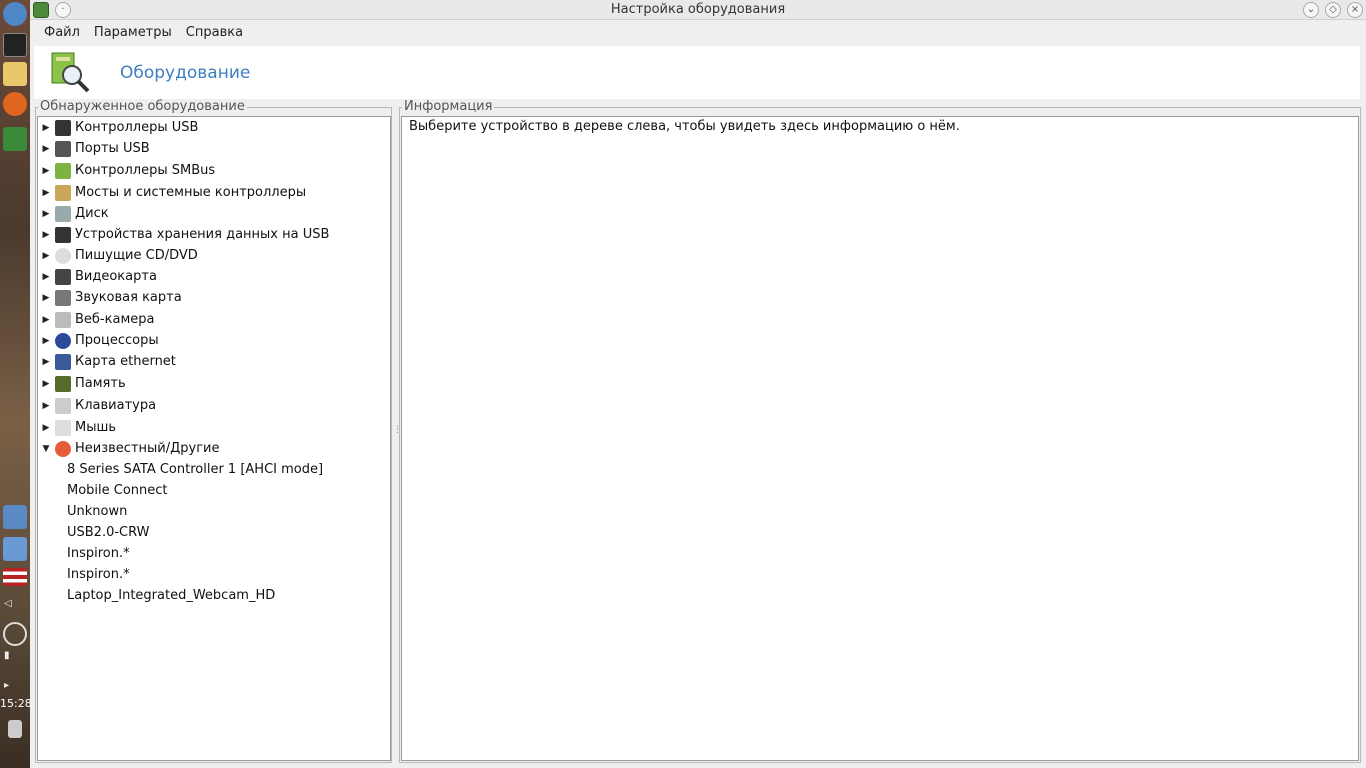 Image resolution: width=1366 pixels, height=768 pixels. I want to click on page-title: Оборудование, so click(185, 73).